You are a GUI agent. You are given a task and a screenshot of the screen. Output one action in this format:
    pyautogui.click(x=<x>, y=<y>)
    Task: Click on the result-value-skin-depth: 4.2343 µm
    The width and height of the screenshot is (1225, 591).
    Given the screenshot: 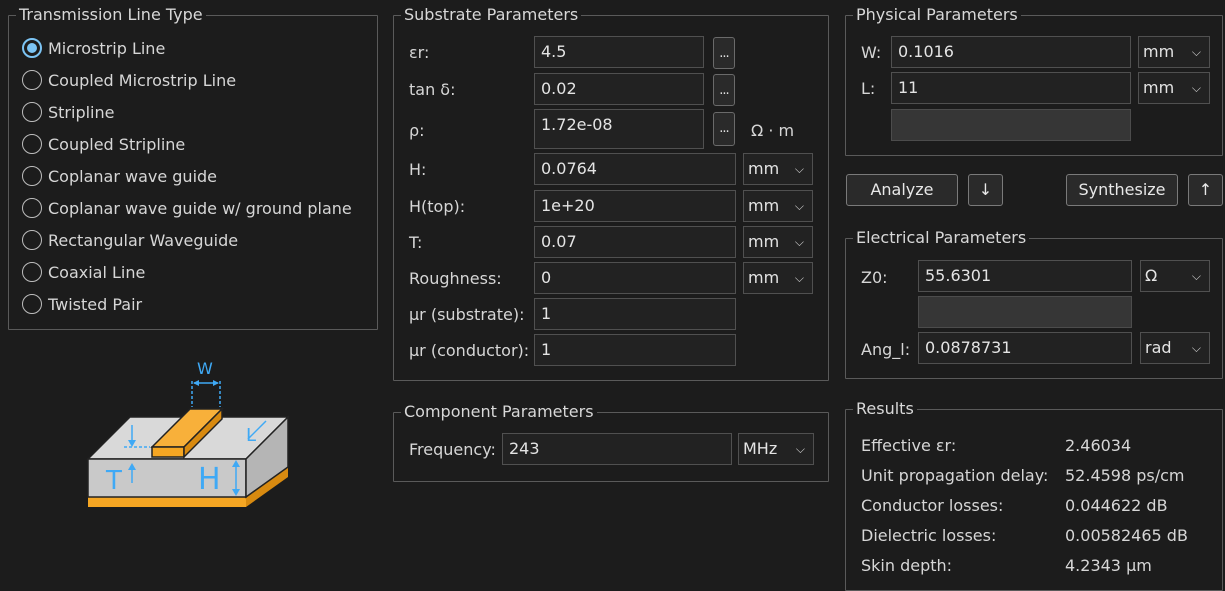 What is the action you would take?
    pyautogui.click(x=1108, y=565)
    